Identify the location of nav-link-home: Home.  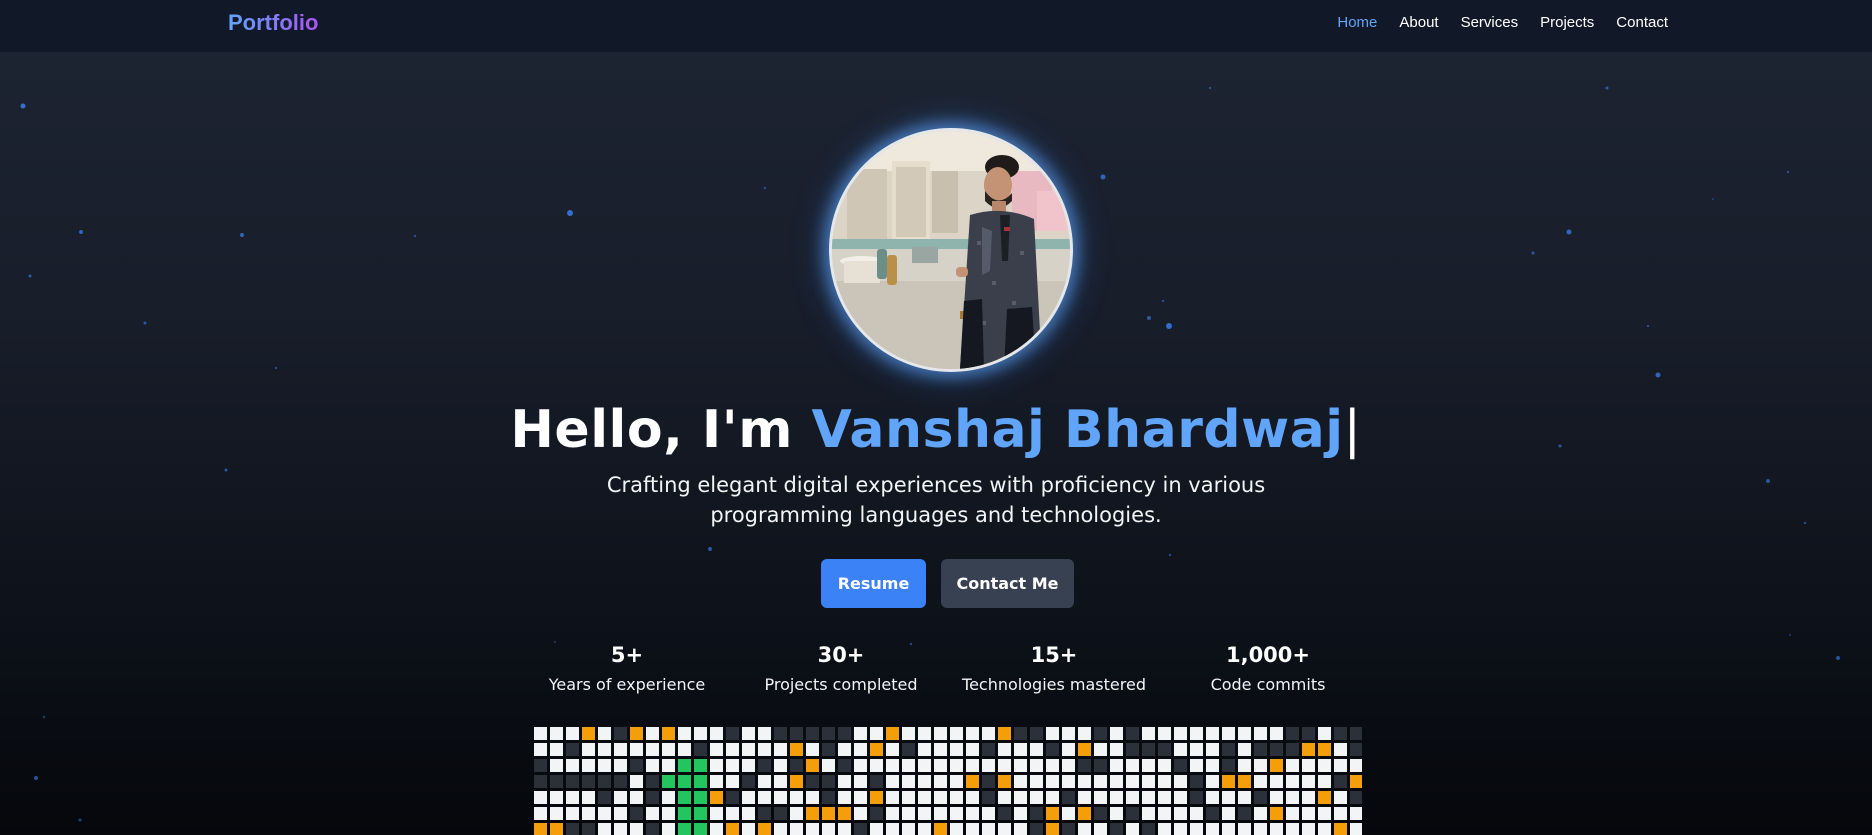
(1357, 22).